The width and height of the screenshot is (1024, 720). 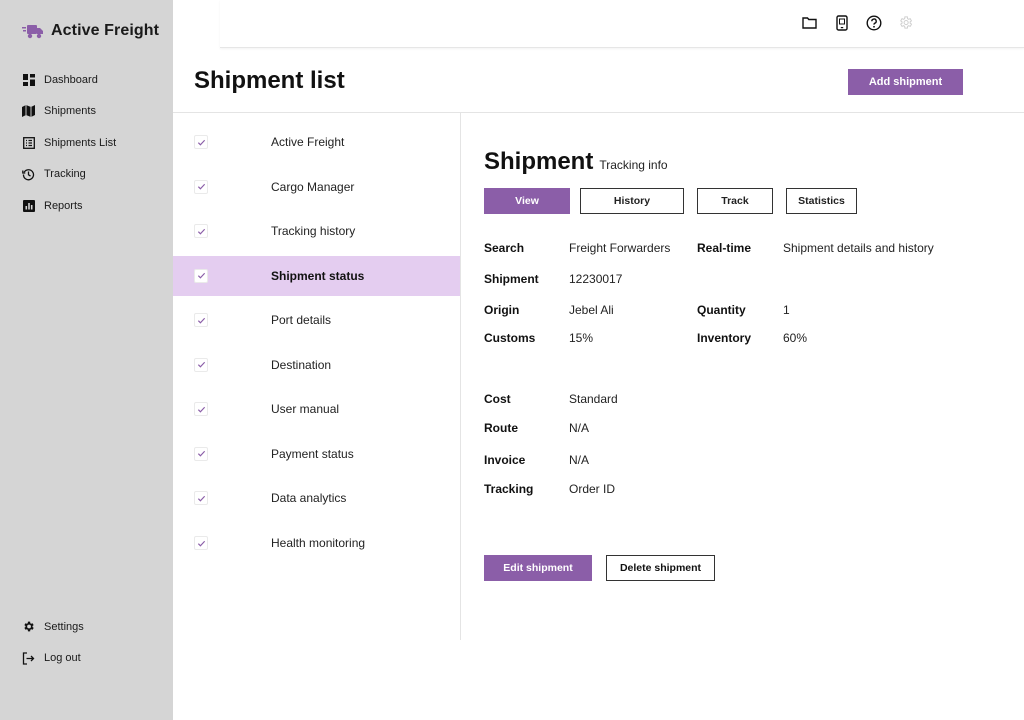 What do you see at coordinates (858, 248) in the screenshot?
I see `realtime-value: Shipment details and history` at bounding box center [858, 248].